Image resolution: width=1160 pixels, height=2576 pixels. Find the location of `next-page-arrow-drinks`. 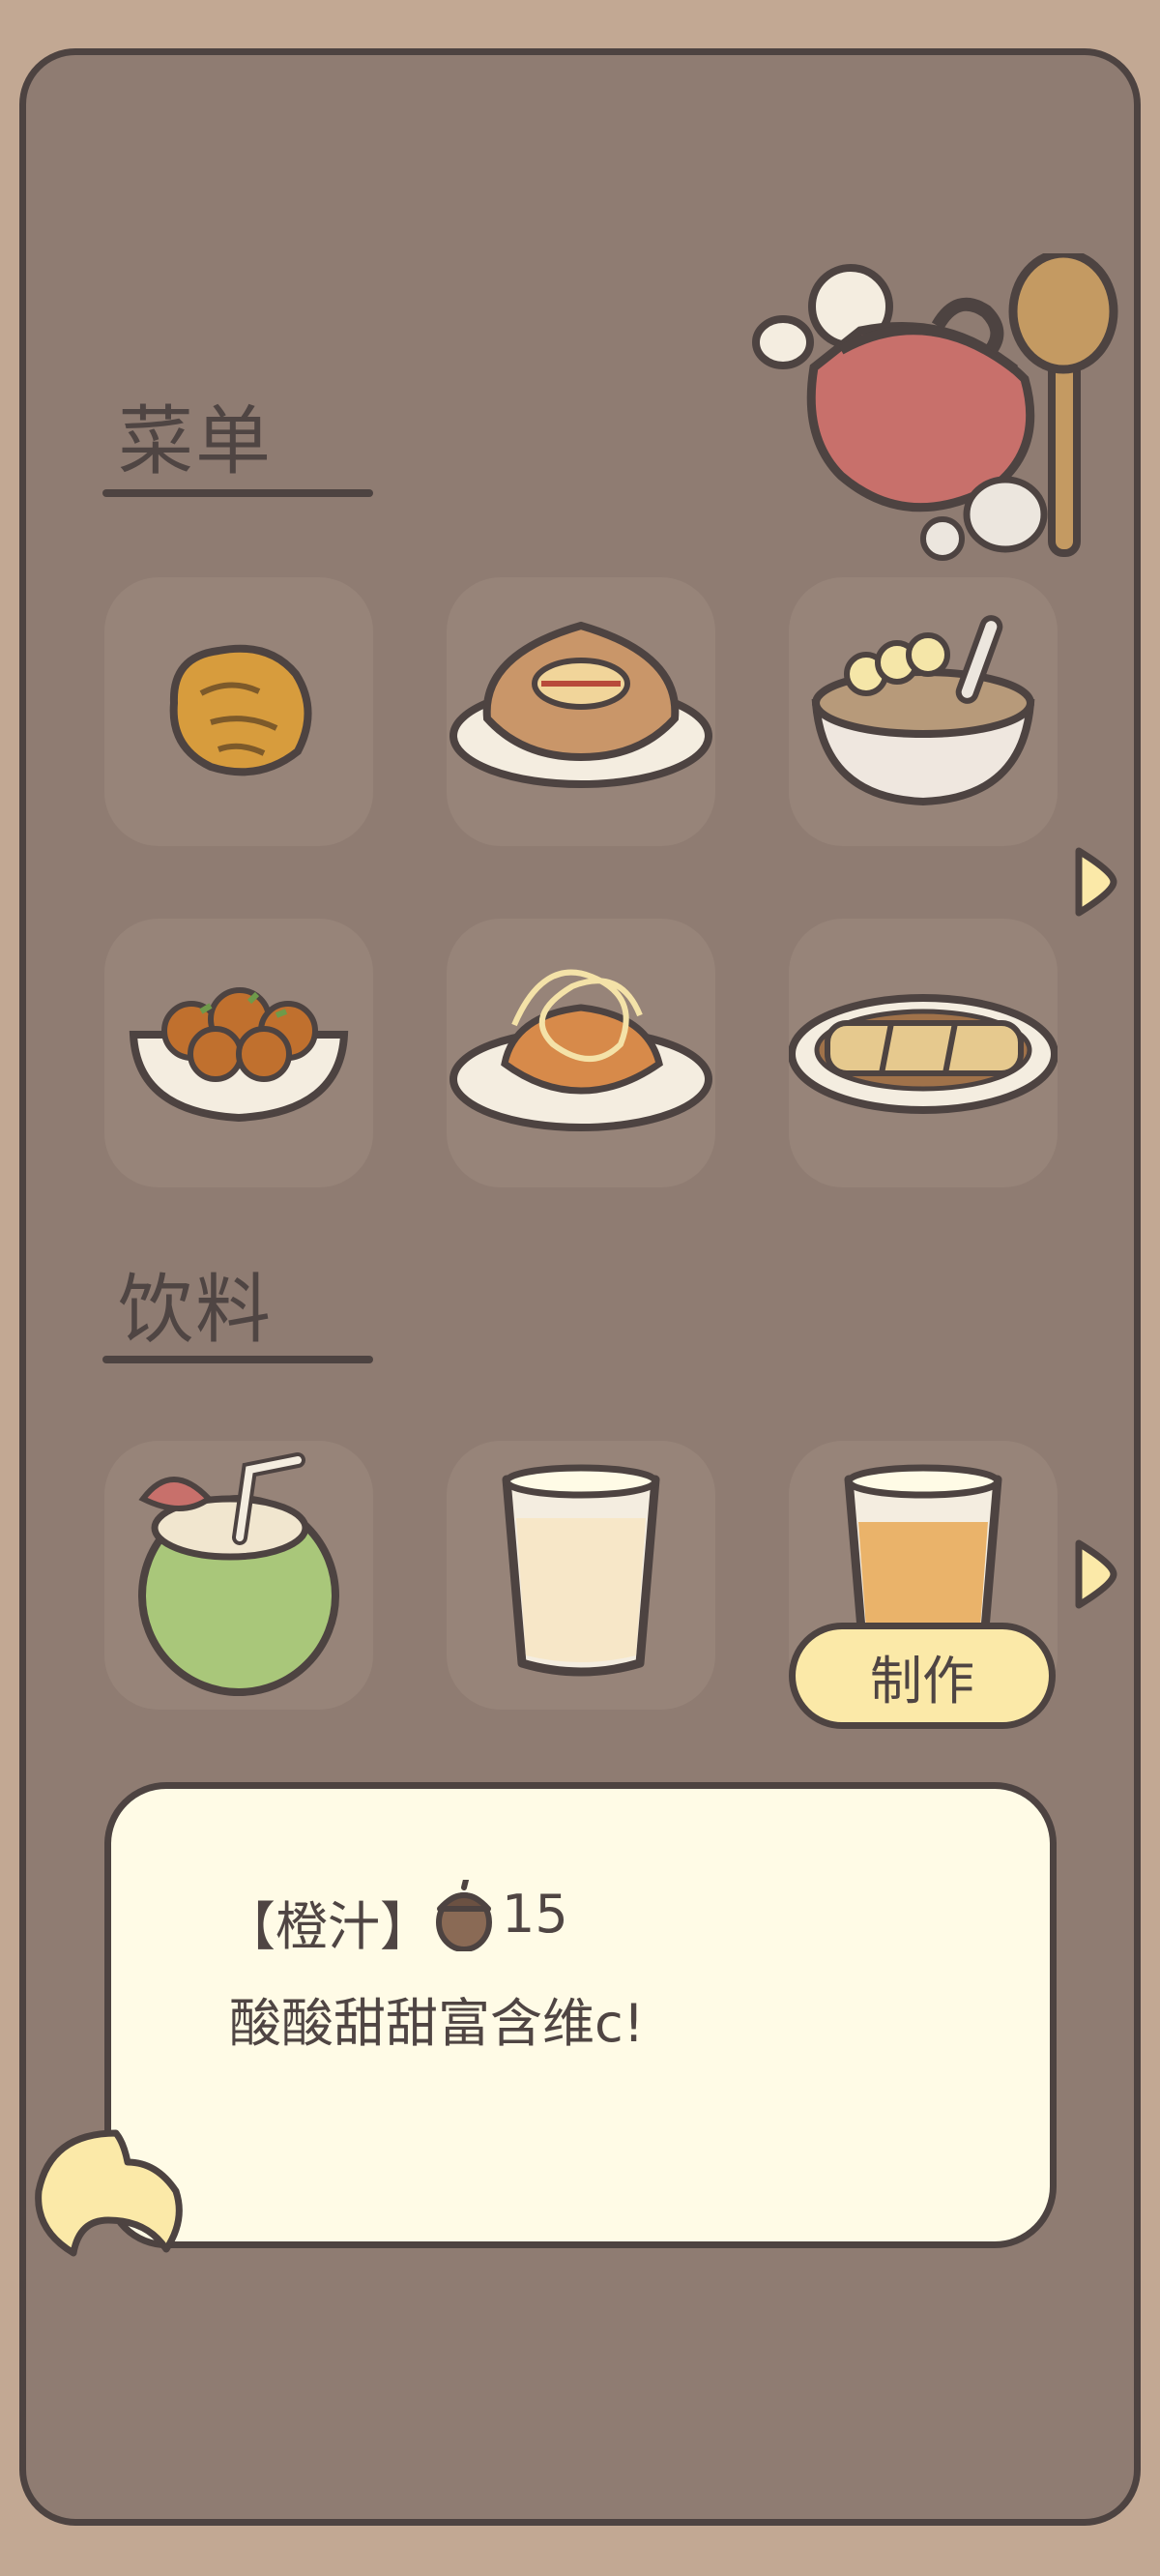

next-page-arrow-drinks is located at coordinates (1094, 1574).